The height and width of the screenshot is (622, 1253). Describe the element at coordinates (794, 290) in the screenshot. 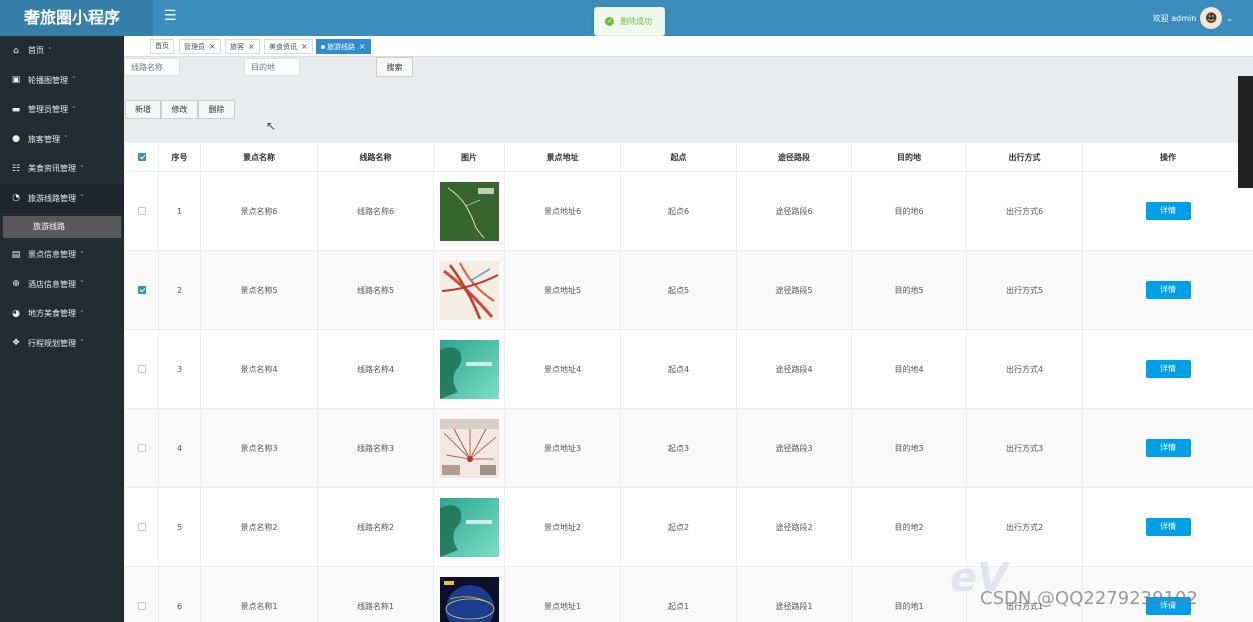

I see `cell-via: 途径路段5` at that location.